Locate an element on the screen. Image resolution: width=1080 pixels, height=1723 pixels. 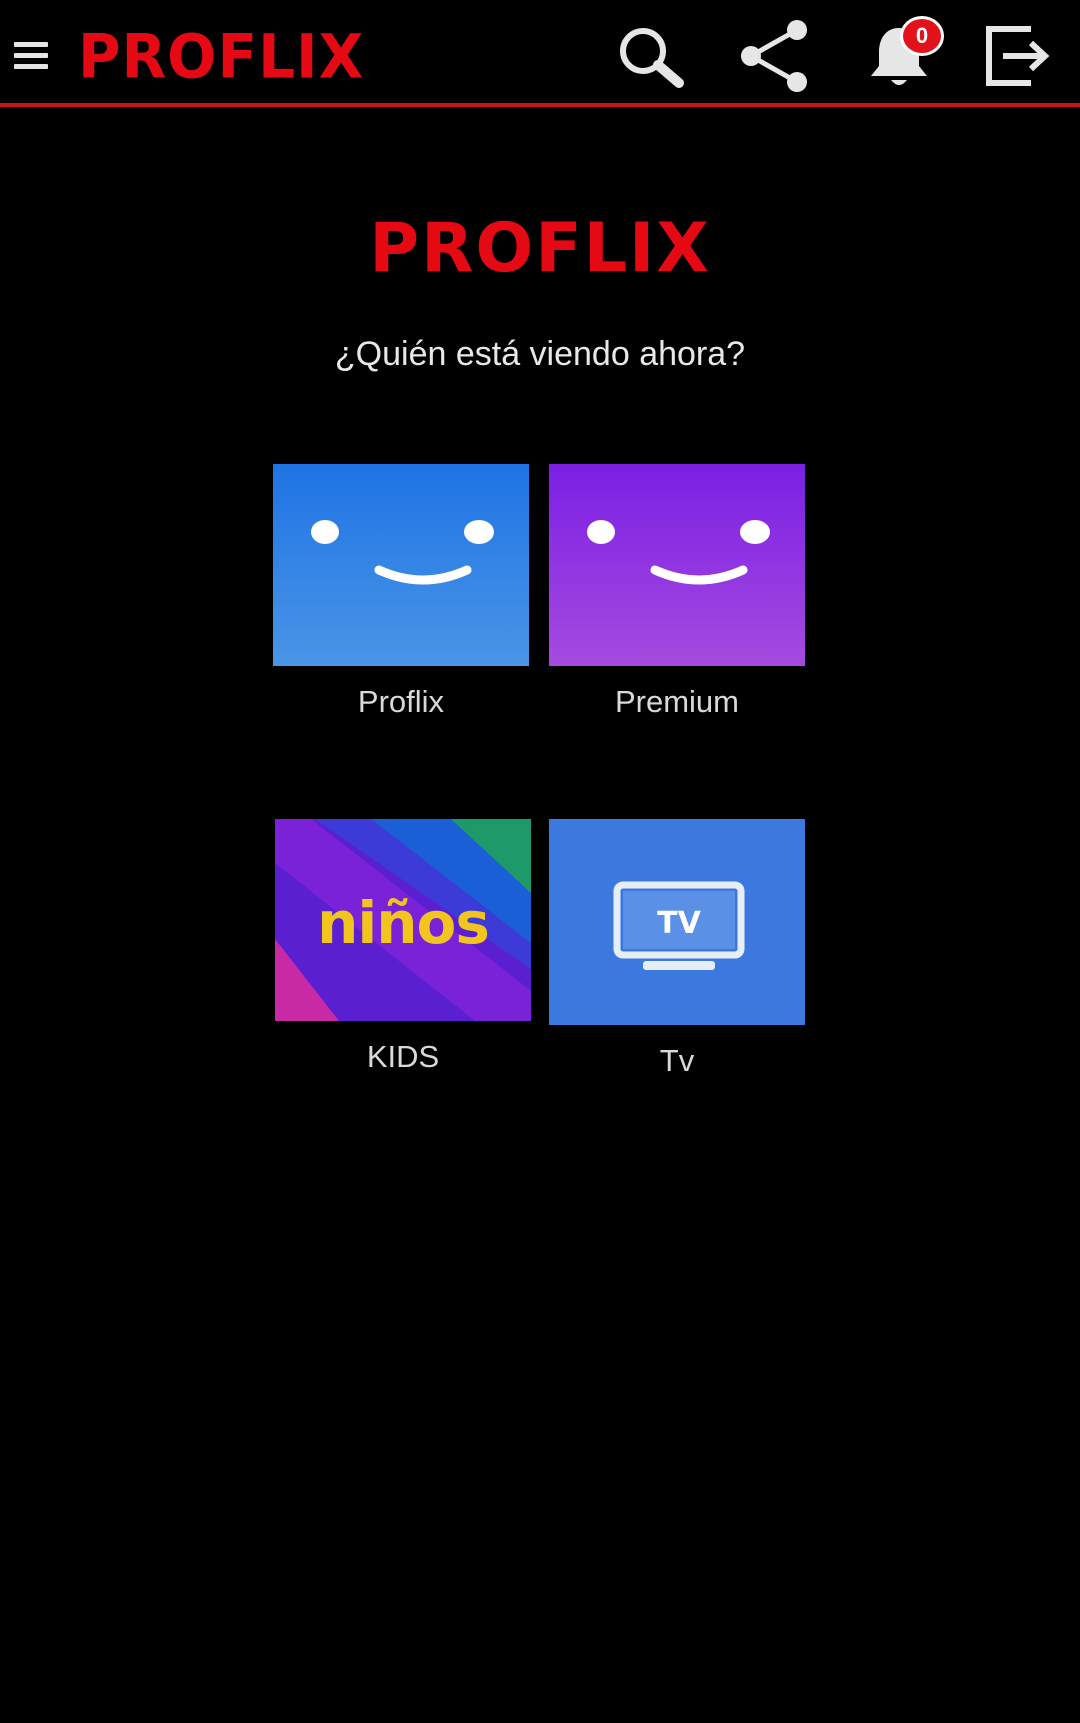
tv-icon: TV is located at coordinates (679, 925).